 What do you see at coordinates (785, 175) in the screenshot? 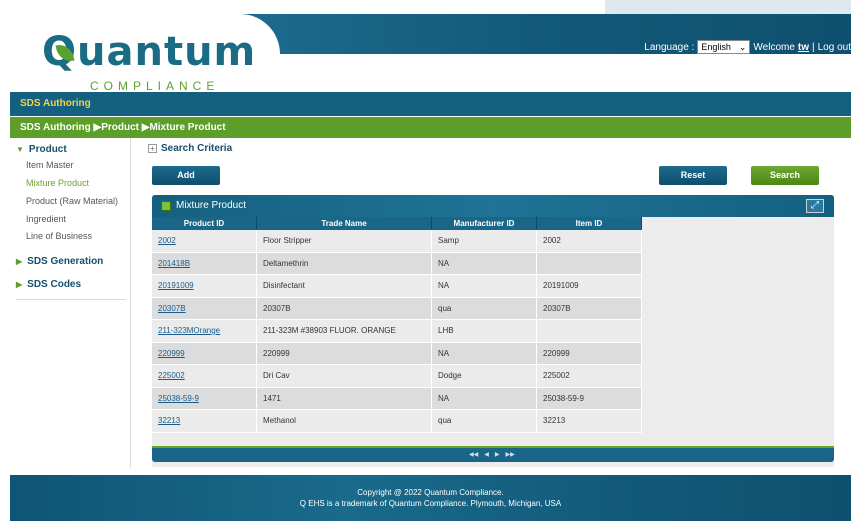
I see `search-button: Search` at bounding box center [785, 175].